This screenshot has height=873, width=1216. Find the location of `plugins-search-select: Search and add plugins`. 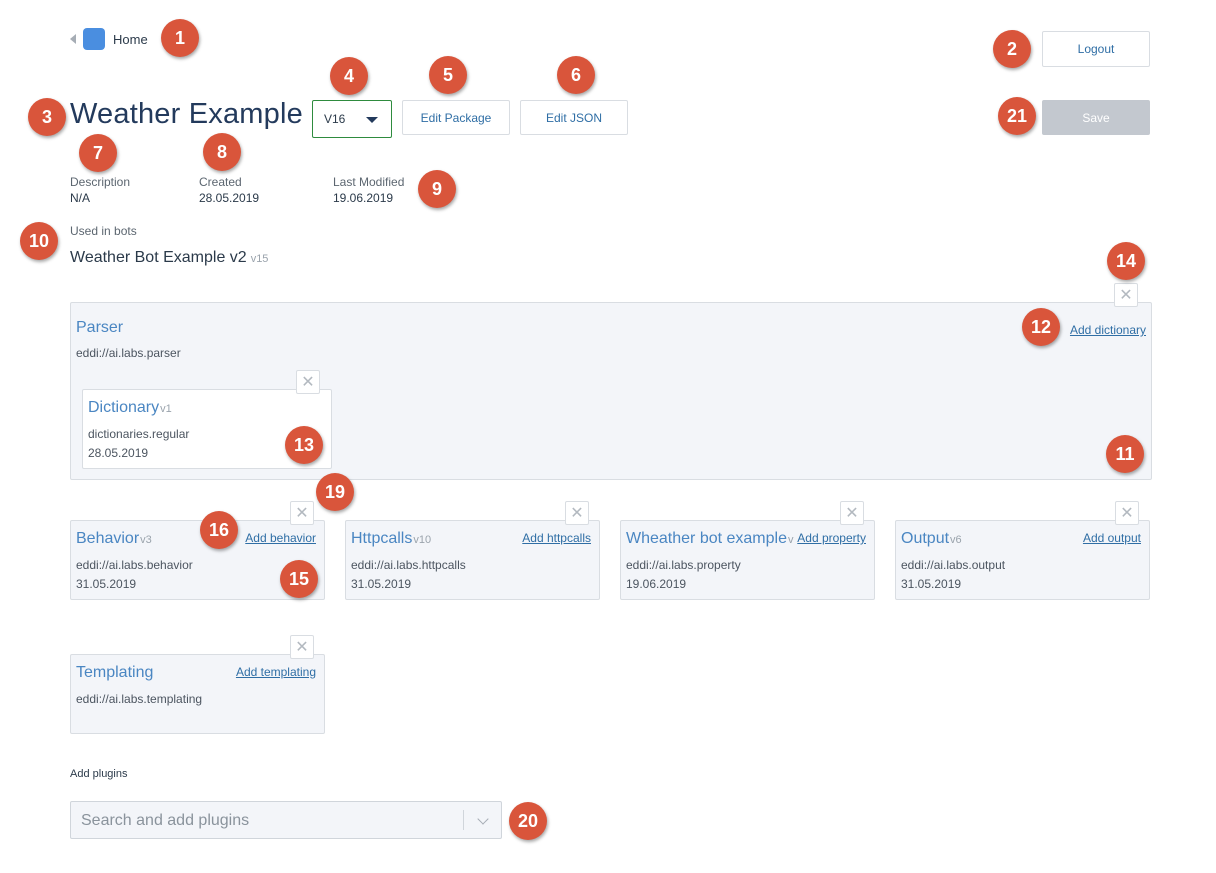

plugins-search-select: Search and add plugins is located at coordinates (286, 820).